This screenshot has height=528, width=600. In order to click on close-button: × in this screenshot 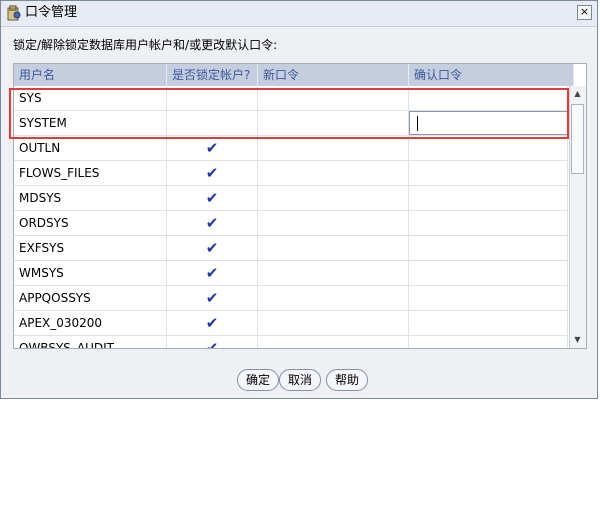, I will do `click(584, 12)`.